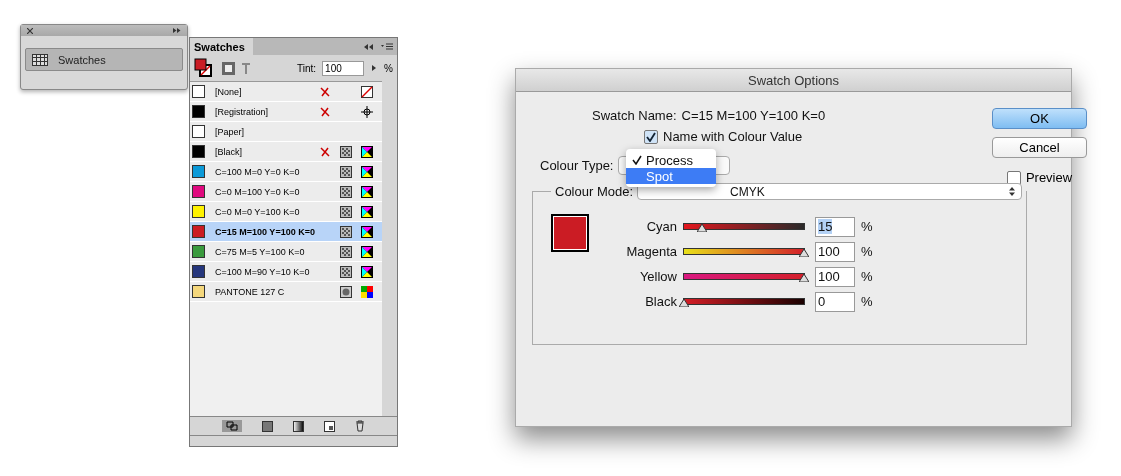  Describe the element at coordinates (793, 80) in the screenshot. I see `dialog-title: Swatch Options` at that location.